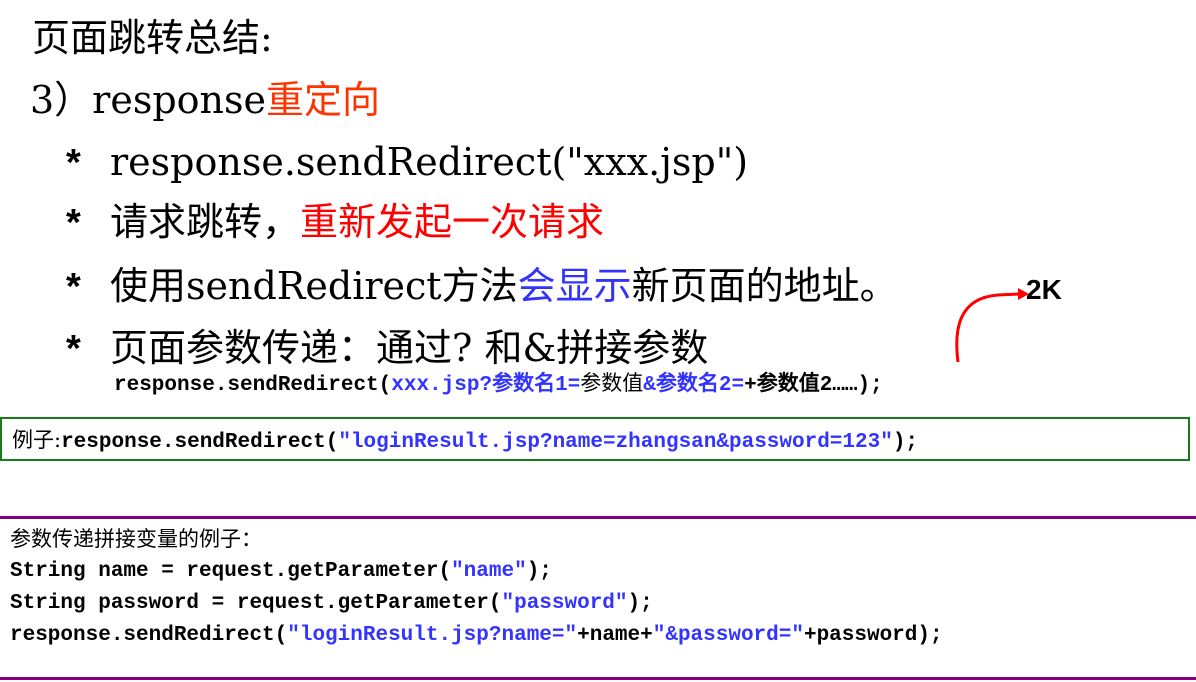 This screenshot has height=682, width=1196. I want to click on code-string: "password", so click(564, 603).